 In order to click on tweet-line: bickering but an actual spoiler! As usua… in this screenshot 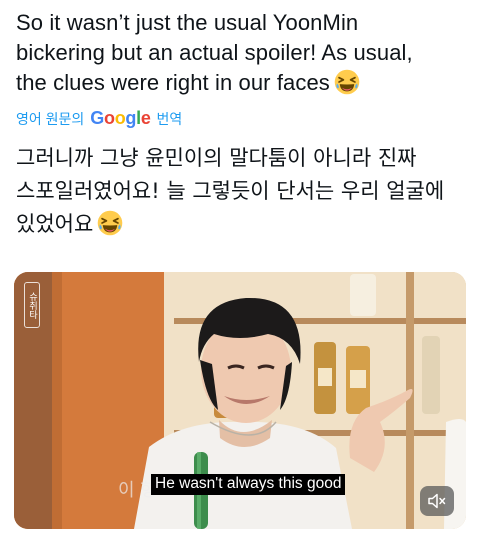, I will do `click(214, 52)`.